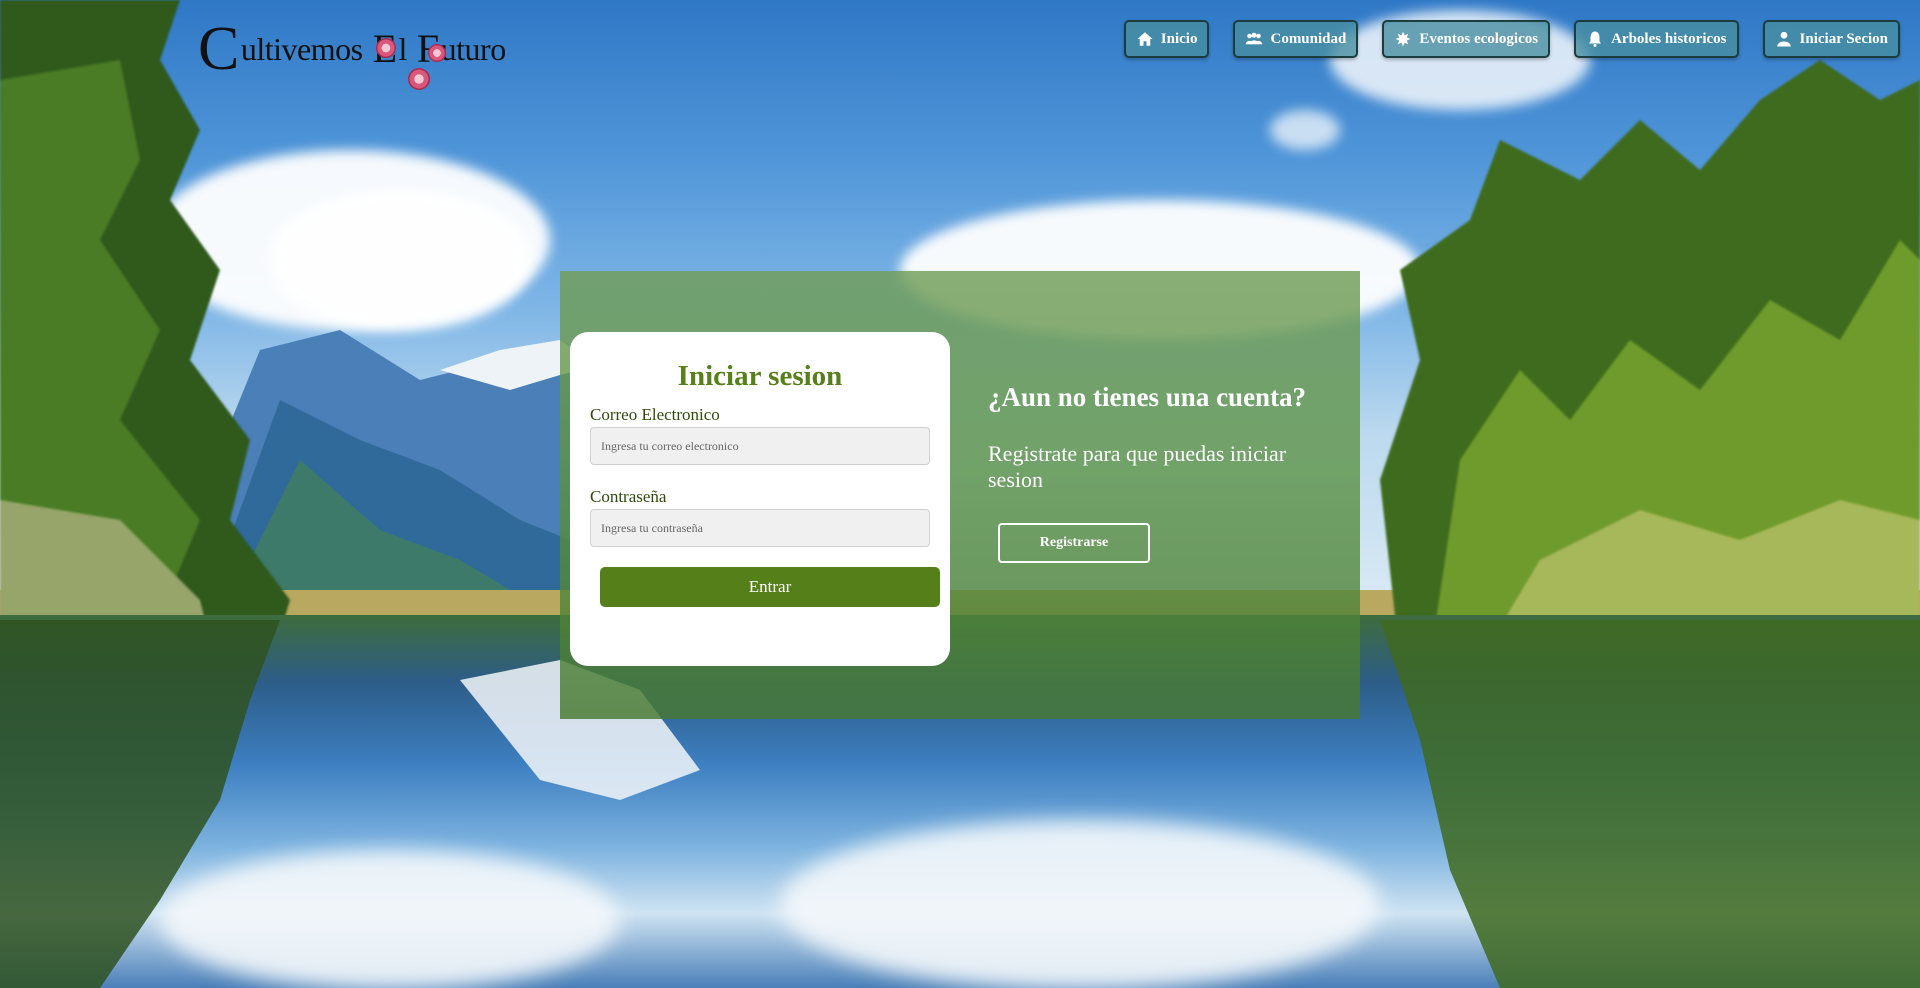  Describe the element at coordinates (145, 350) in the screenshot. I see `left-forest` at that location.